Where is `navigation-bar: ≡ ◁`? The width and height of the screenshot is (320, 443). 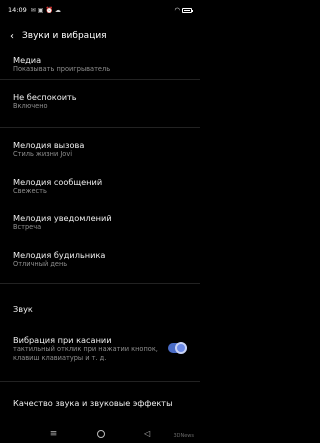
navigation-bar: ≡ ◁ is located at coordinates (100, 433).